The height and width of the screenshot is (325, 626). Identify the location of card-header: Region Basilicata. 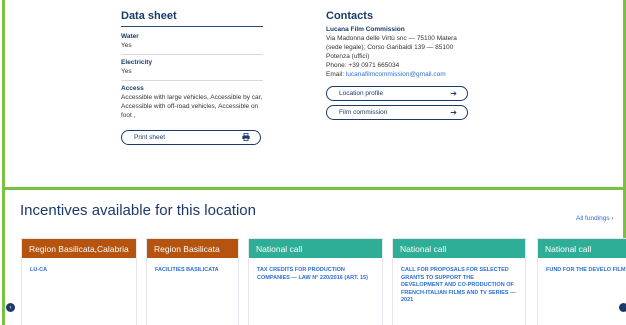
(192, 248).